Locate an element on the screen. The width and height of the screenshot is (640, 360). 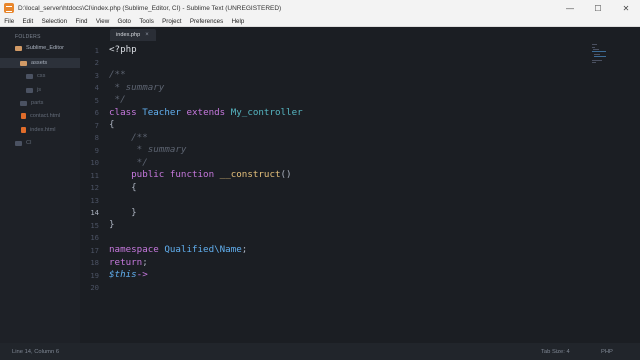
line-number: 4 is located at coordinates (96, 87).